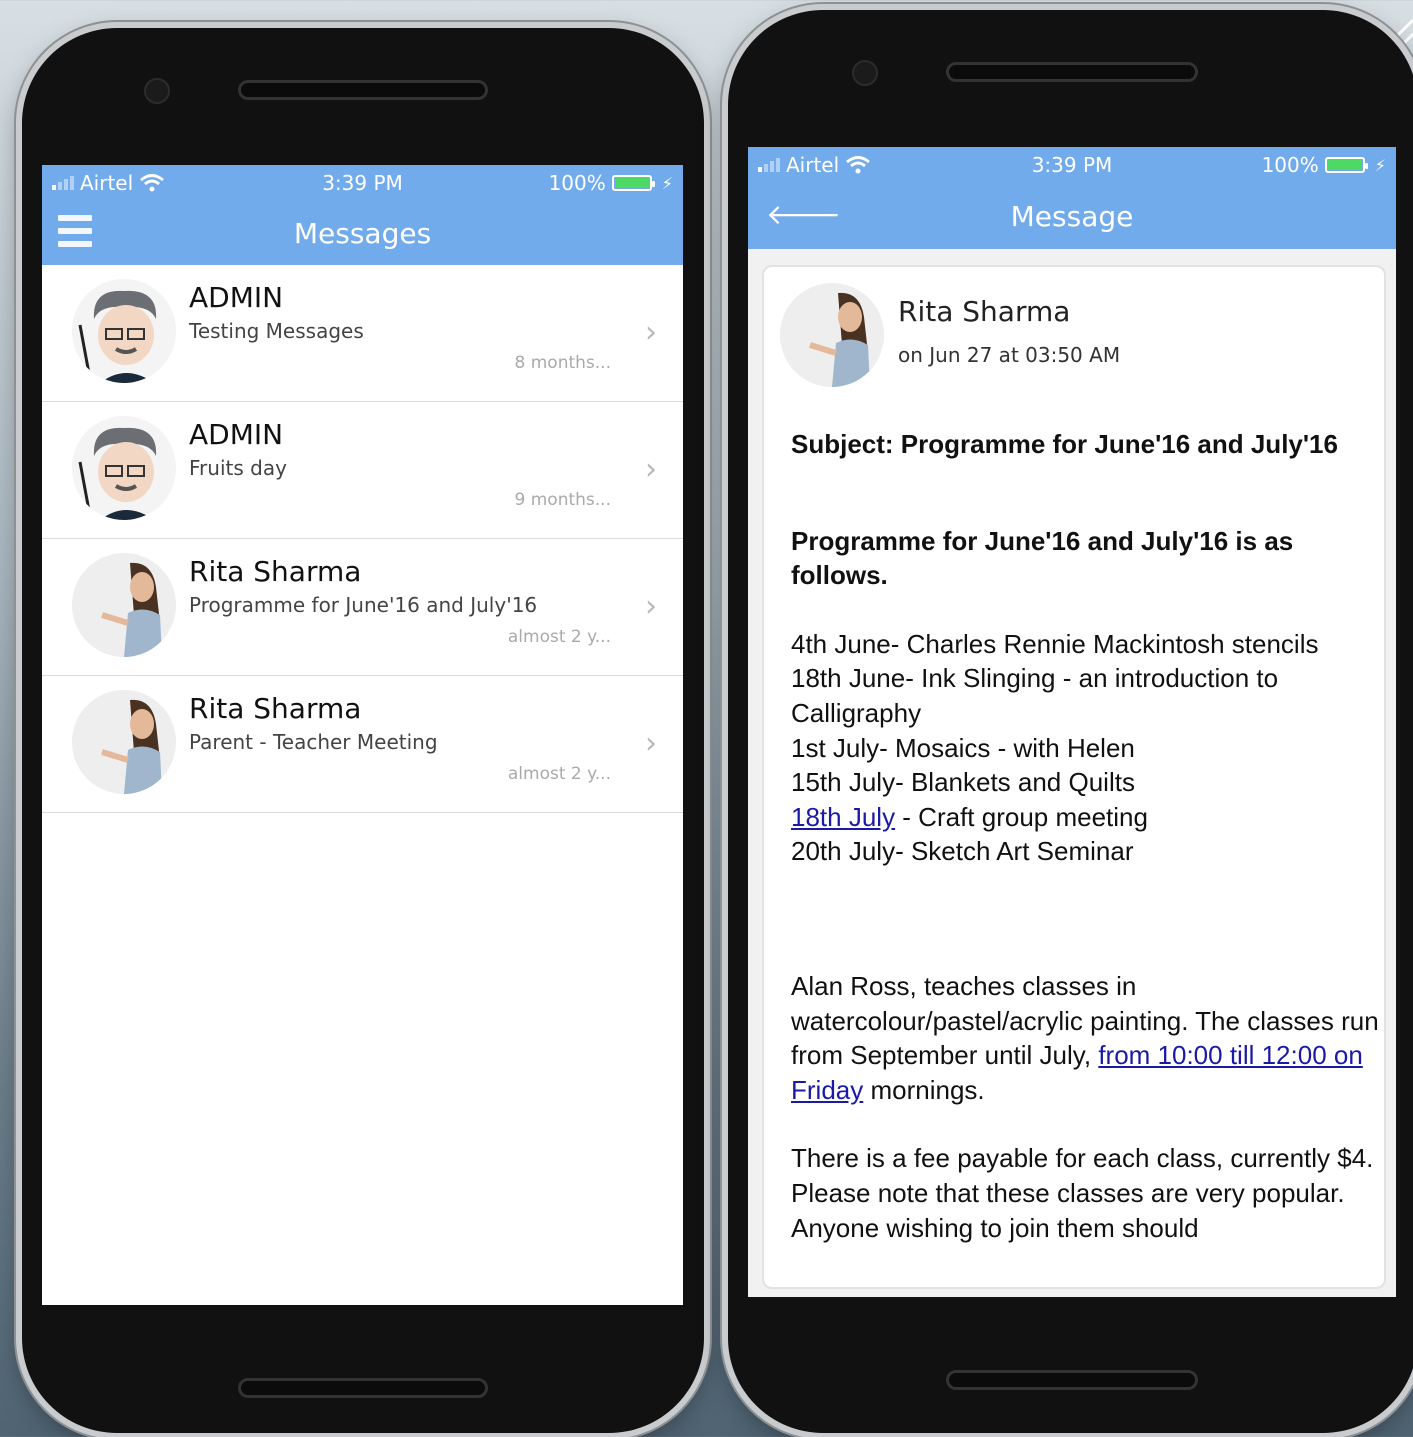  I want to click on schedule-line-text: - Craft group meeting, so click(1021, 816).